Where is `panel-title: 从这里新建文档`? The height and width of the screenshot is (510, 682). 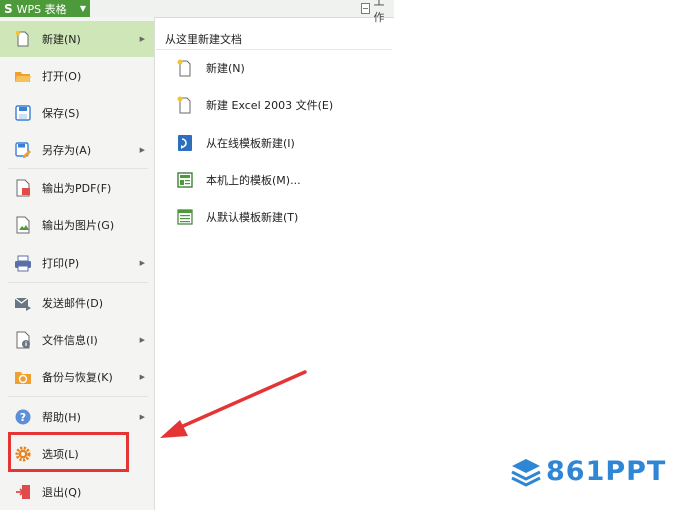
panel-title: 从这里新建文档 is located at coordinates (203, 39).